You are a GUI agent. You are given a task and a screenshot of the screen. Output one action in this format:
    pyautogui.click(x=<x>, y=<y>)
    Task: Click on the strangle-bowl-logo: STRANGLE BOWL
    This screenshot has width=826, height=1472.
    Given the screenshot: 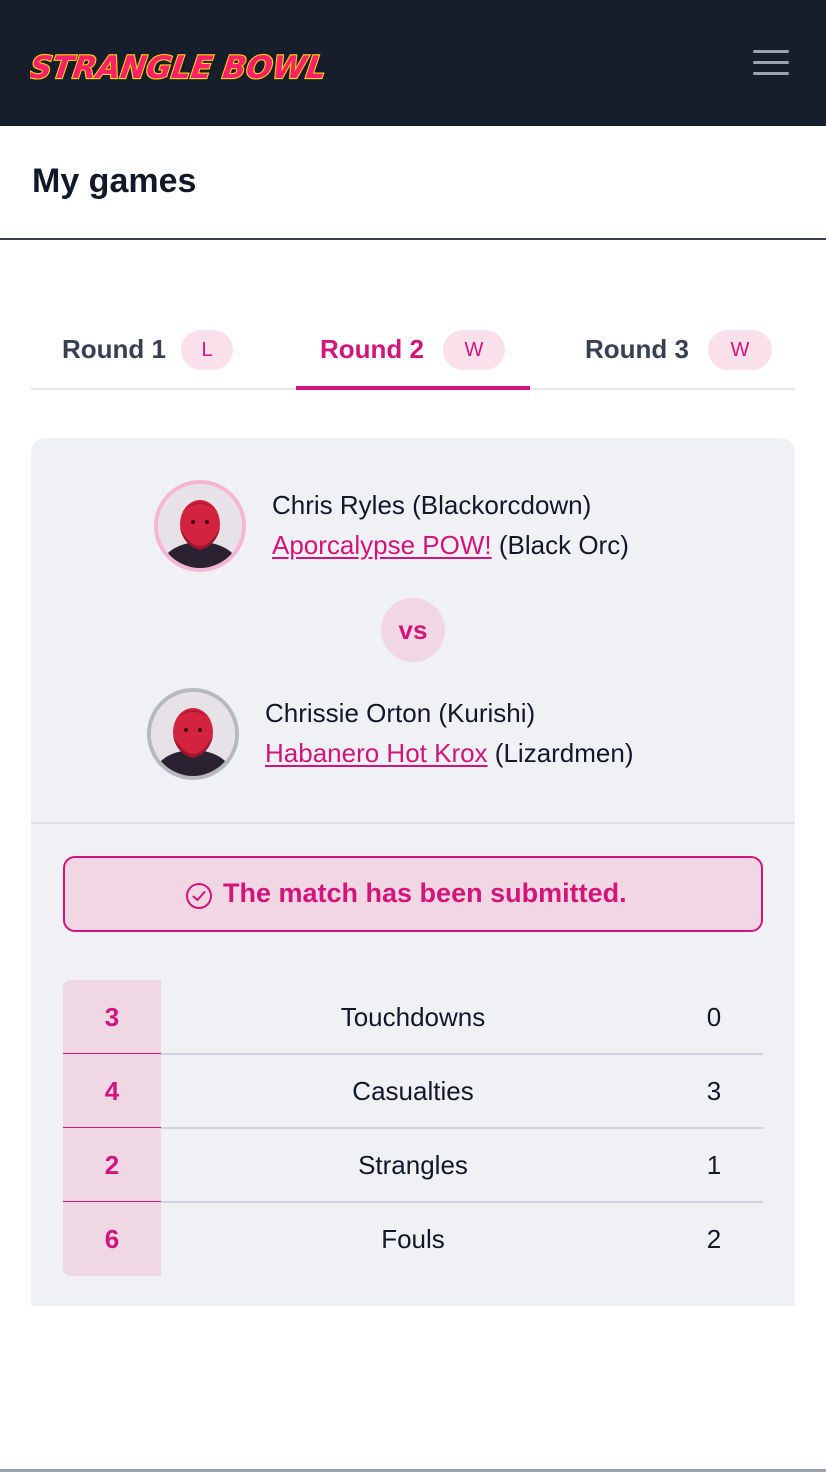 What is the action you would take?
    pyautogui.click(x=185, y=64)
    